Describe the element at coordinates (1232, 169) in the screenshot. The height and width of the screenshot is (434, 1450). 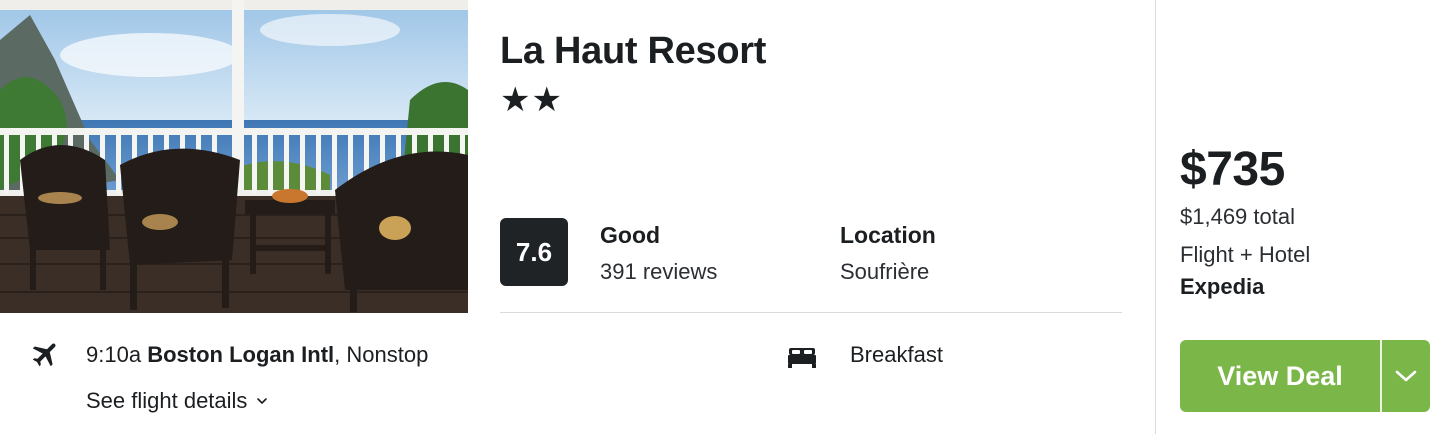
I see `price-per-person: $735` at that location.